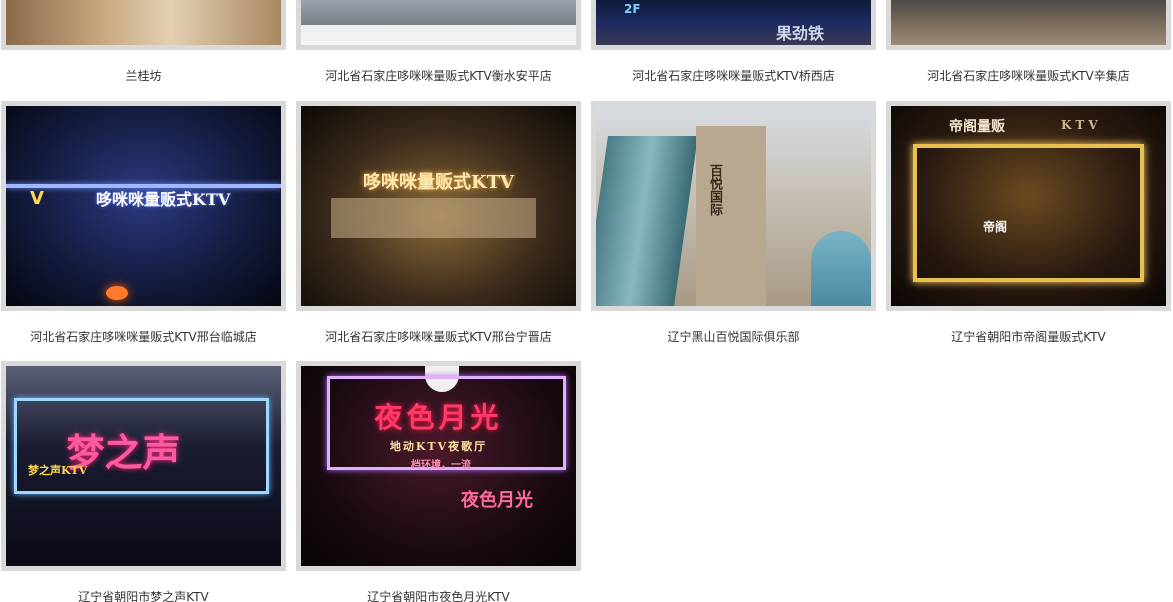  What do you see at coordinates (1028, 213) in the screenshot?
I see `gold-frame` at bounding box center [1028, 213].